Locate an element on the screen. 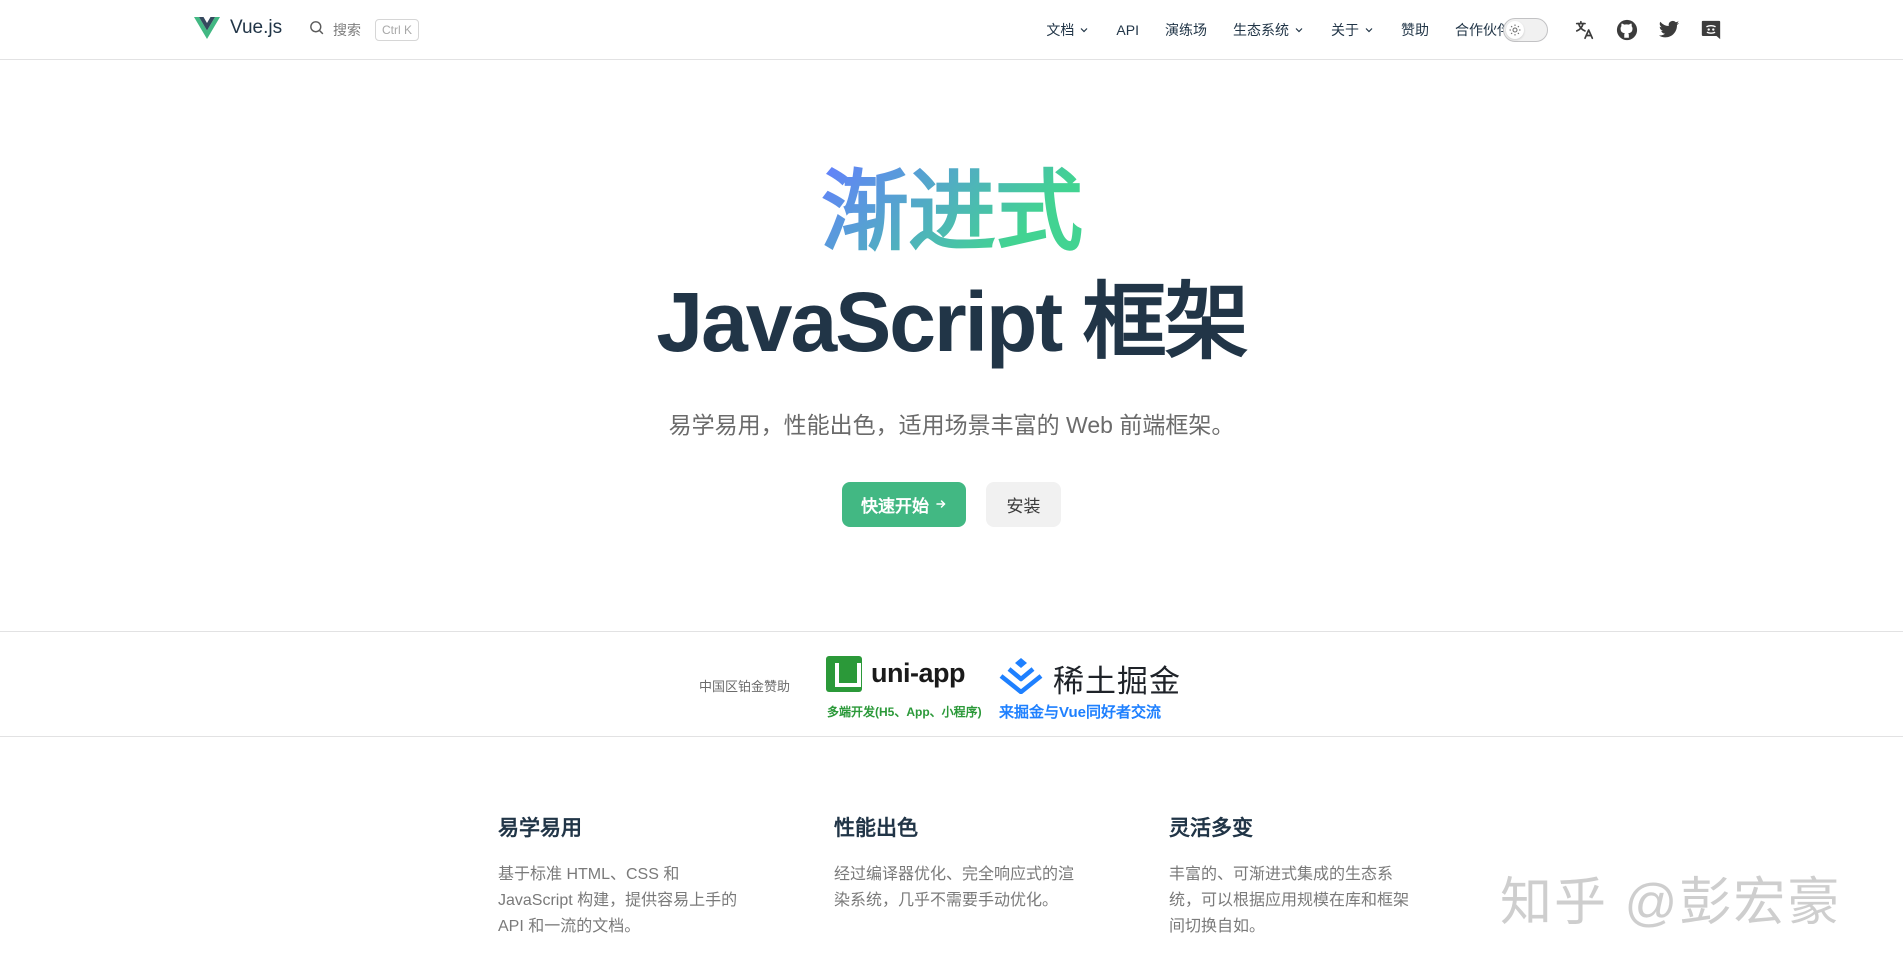  get-started-label: 快速开始 is located at coordinates (895, 506).